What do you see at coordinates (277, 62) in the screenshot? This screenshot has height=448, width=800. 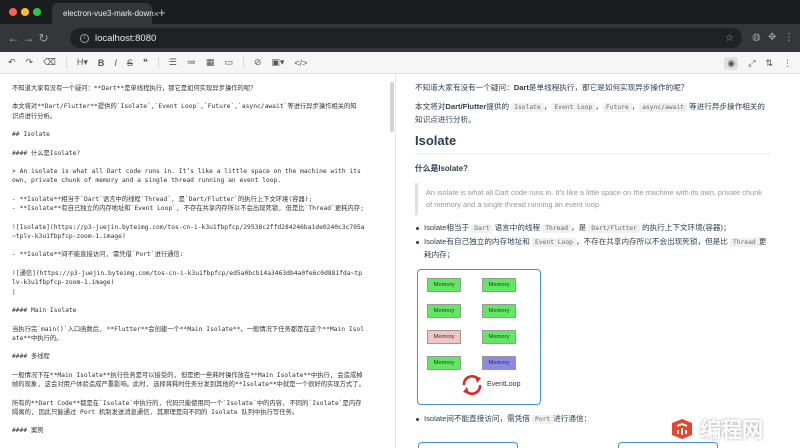 I see `image-icon: ▣▾` at bounding box center [277, 62].